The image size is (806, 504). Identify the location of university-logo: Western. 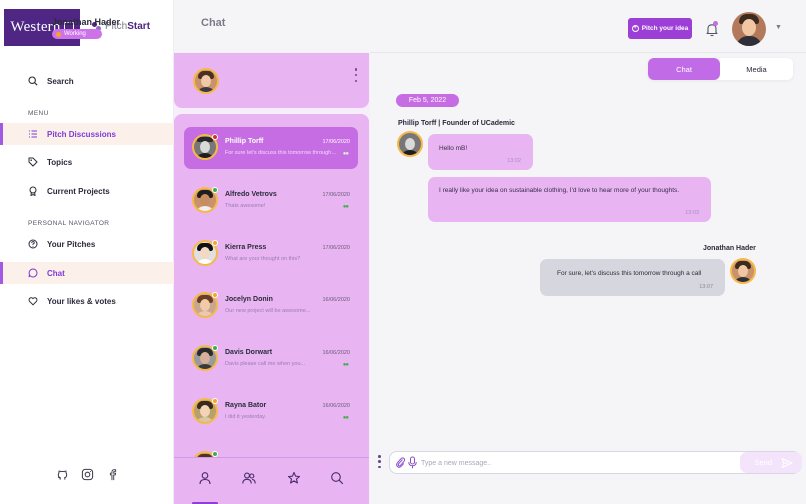
(42, 27).